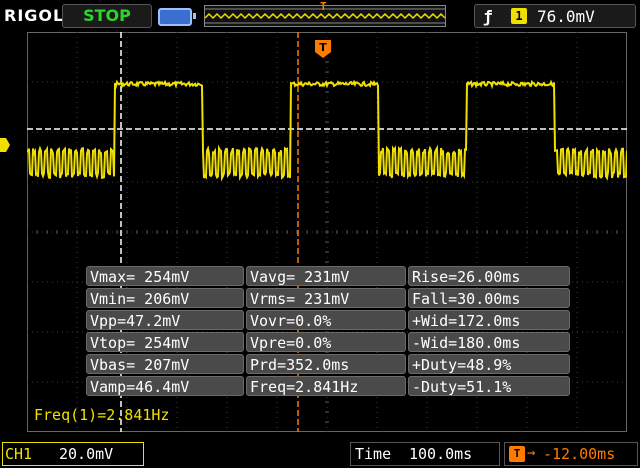 The image size is (640, 468). I want to click on bottom-bar: CH1 20.0mV Time 100.0ms T → -12.00ms, so click(320, 453).